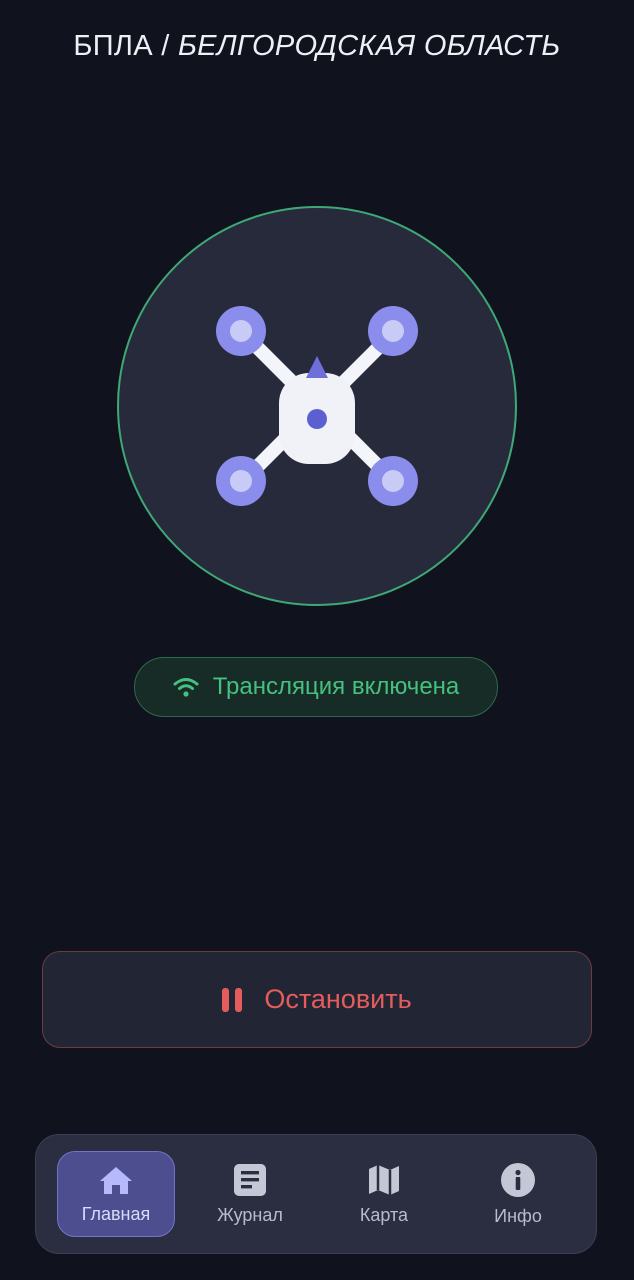 This screenshot has height=1280, width=634. What do you see at coordinates (384, 1214) in the screenshot?
I see `nav-label-map: Карта` at bounding box center [384, 1214].